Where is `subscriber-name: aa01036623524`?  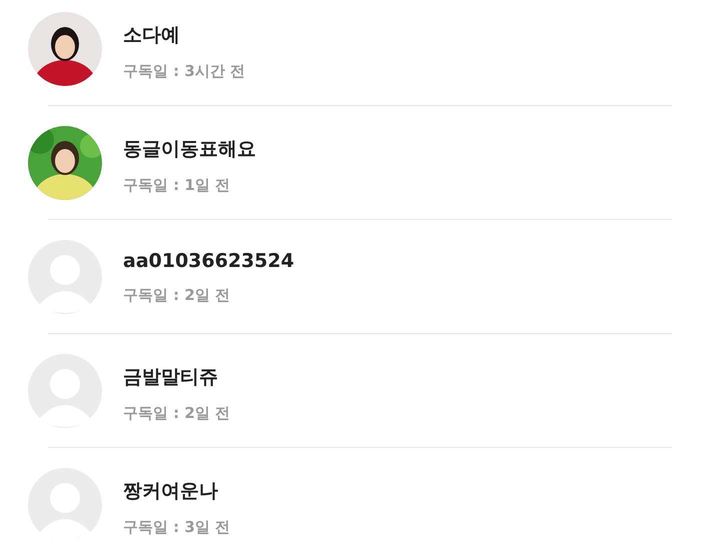
subscriber-name: aa01036623524 is located at coordinates (208, 261).